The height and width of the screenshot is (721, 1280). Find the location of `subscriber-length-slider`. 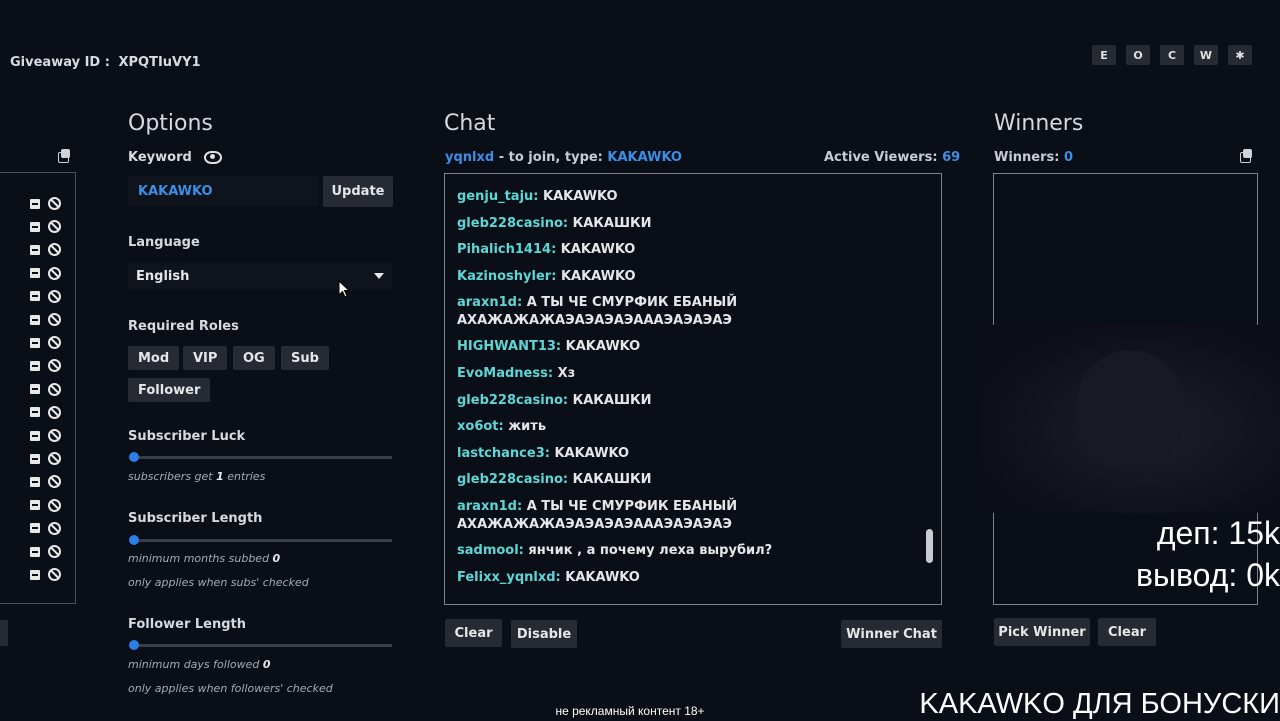

subscriber-length-slider is located at coordinates (260, 540).